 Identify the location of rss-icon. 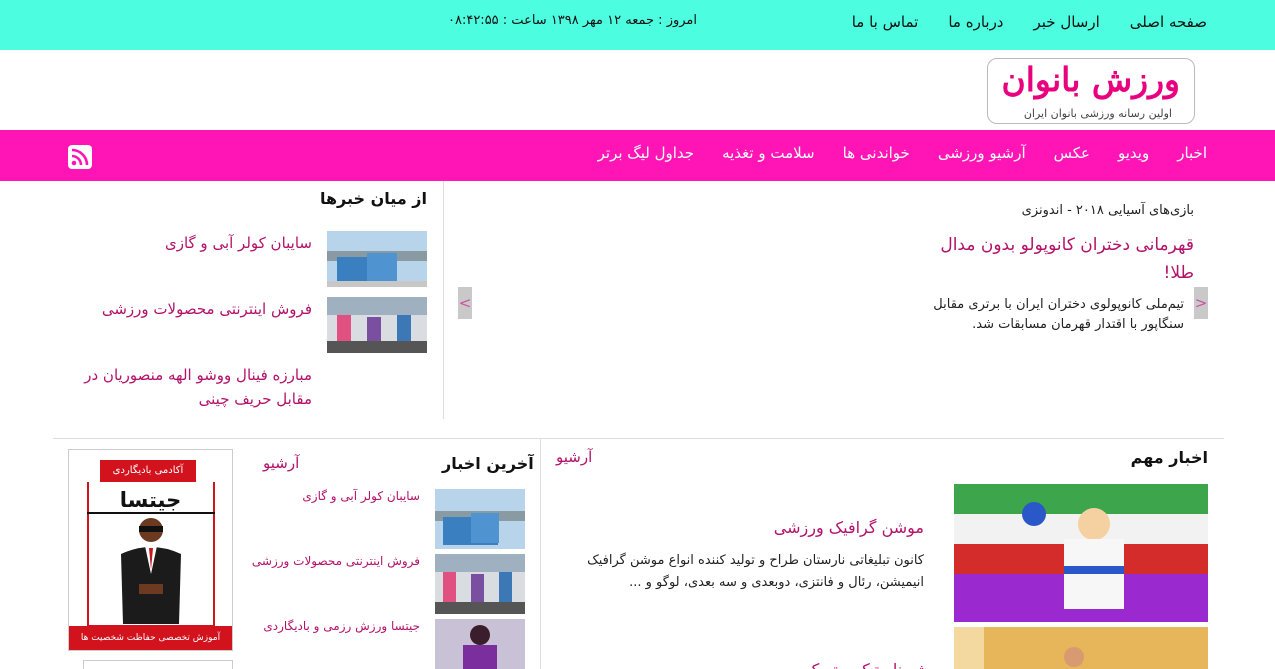
(80, 157).